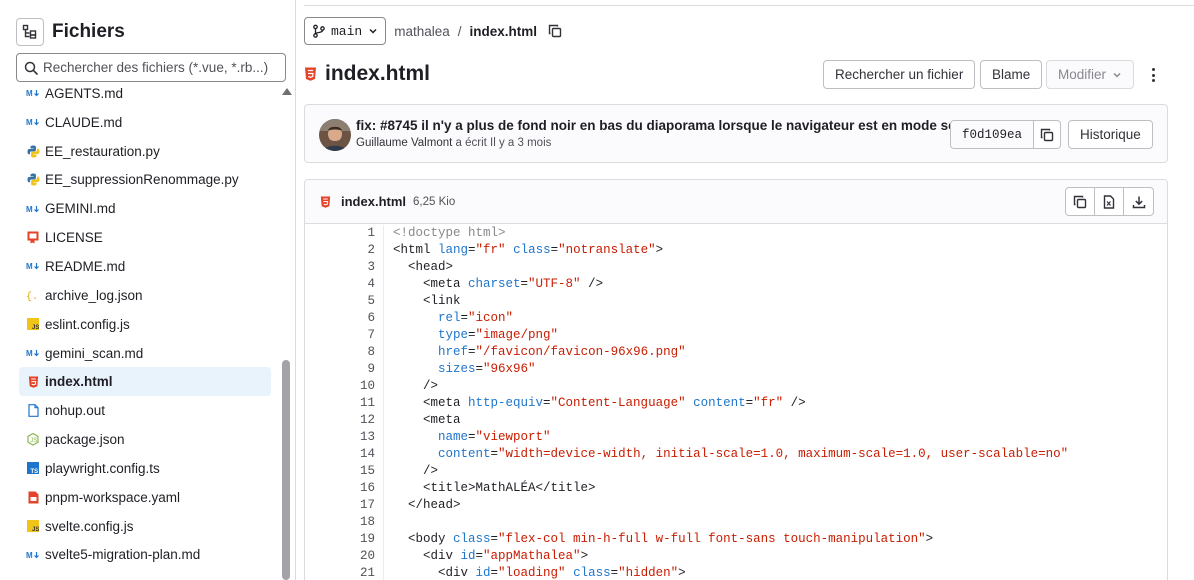  I want to click on code-token: charset, so click(494, 284).